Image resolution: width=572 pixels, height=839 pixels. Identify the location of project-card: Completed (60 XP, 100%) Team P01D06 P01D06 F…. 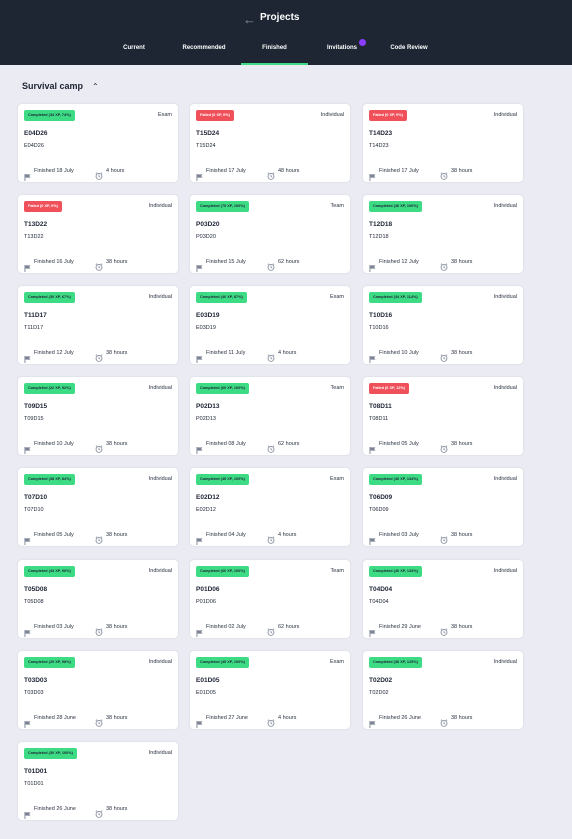
(270, 599).